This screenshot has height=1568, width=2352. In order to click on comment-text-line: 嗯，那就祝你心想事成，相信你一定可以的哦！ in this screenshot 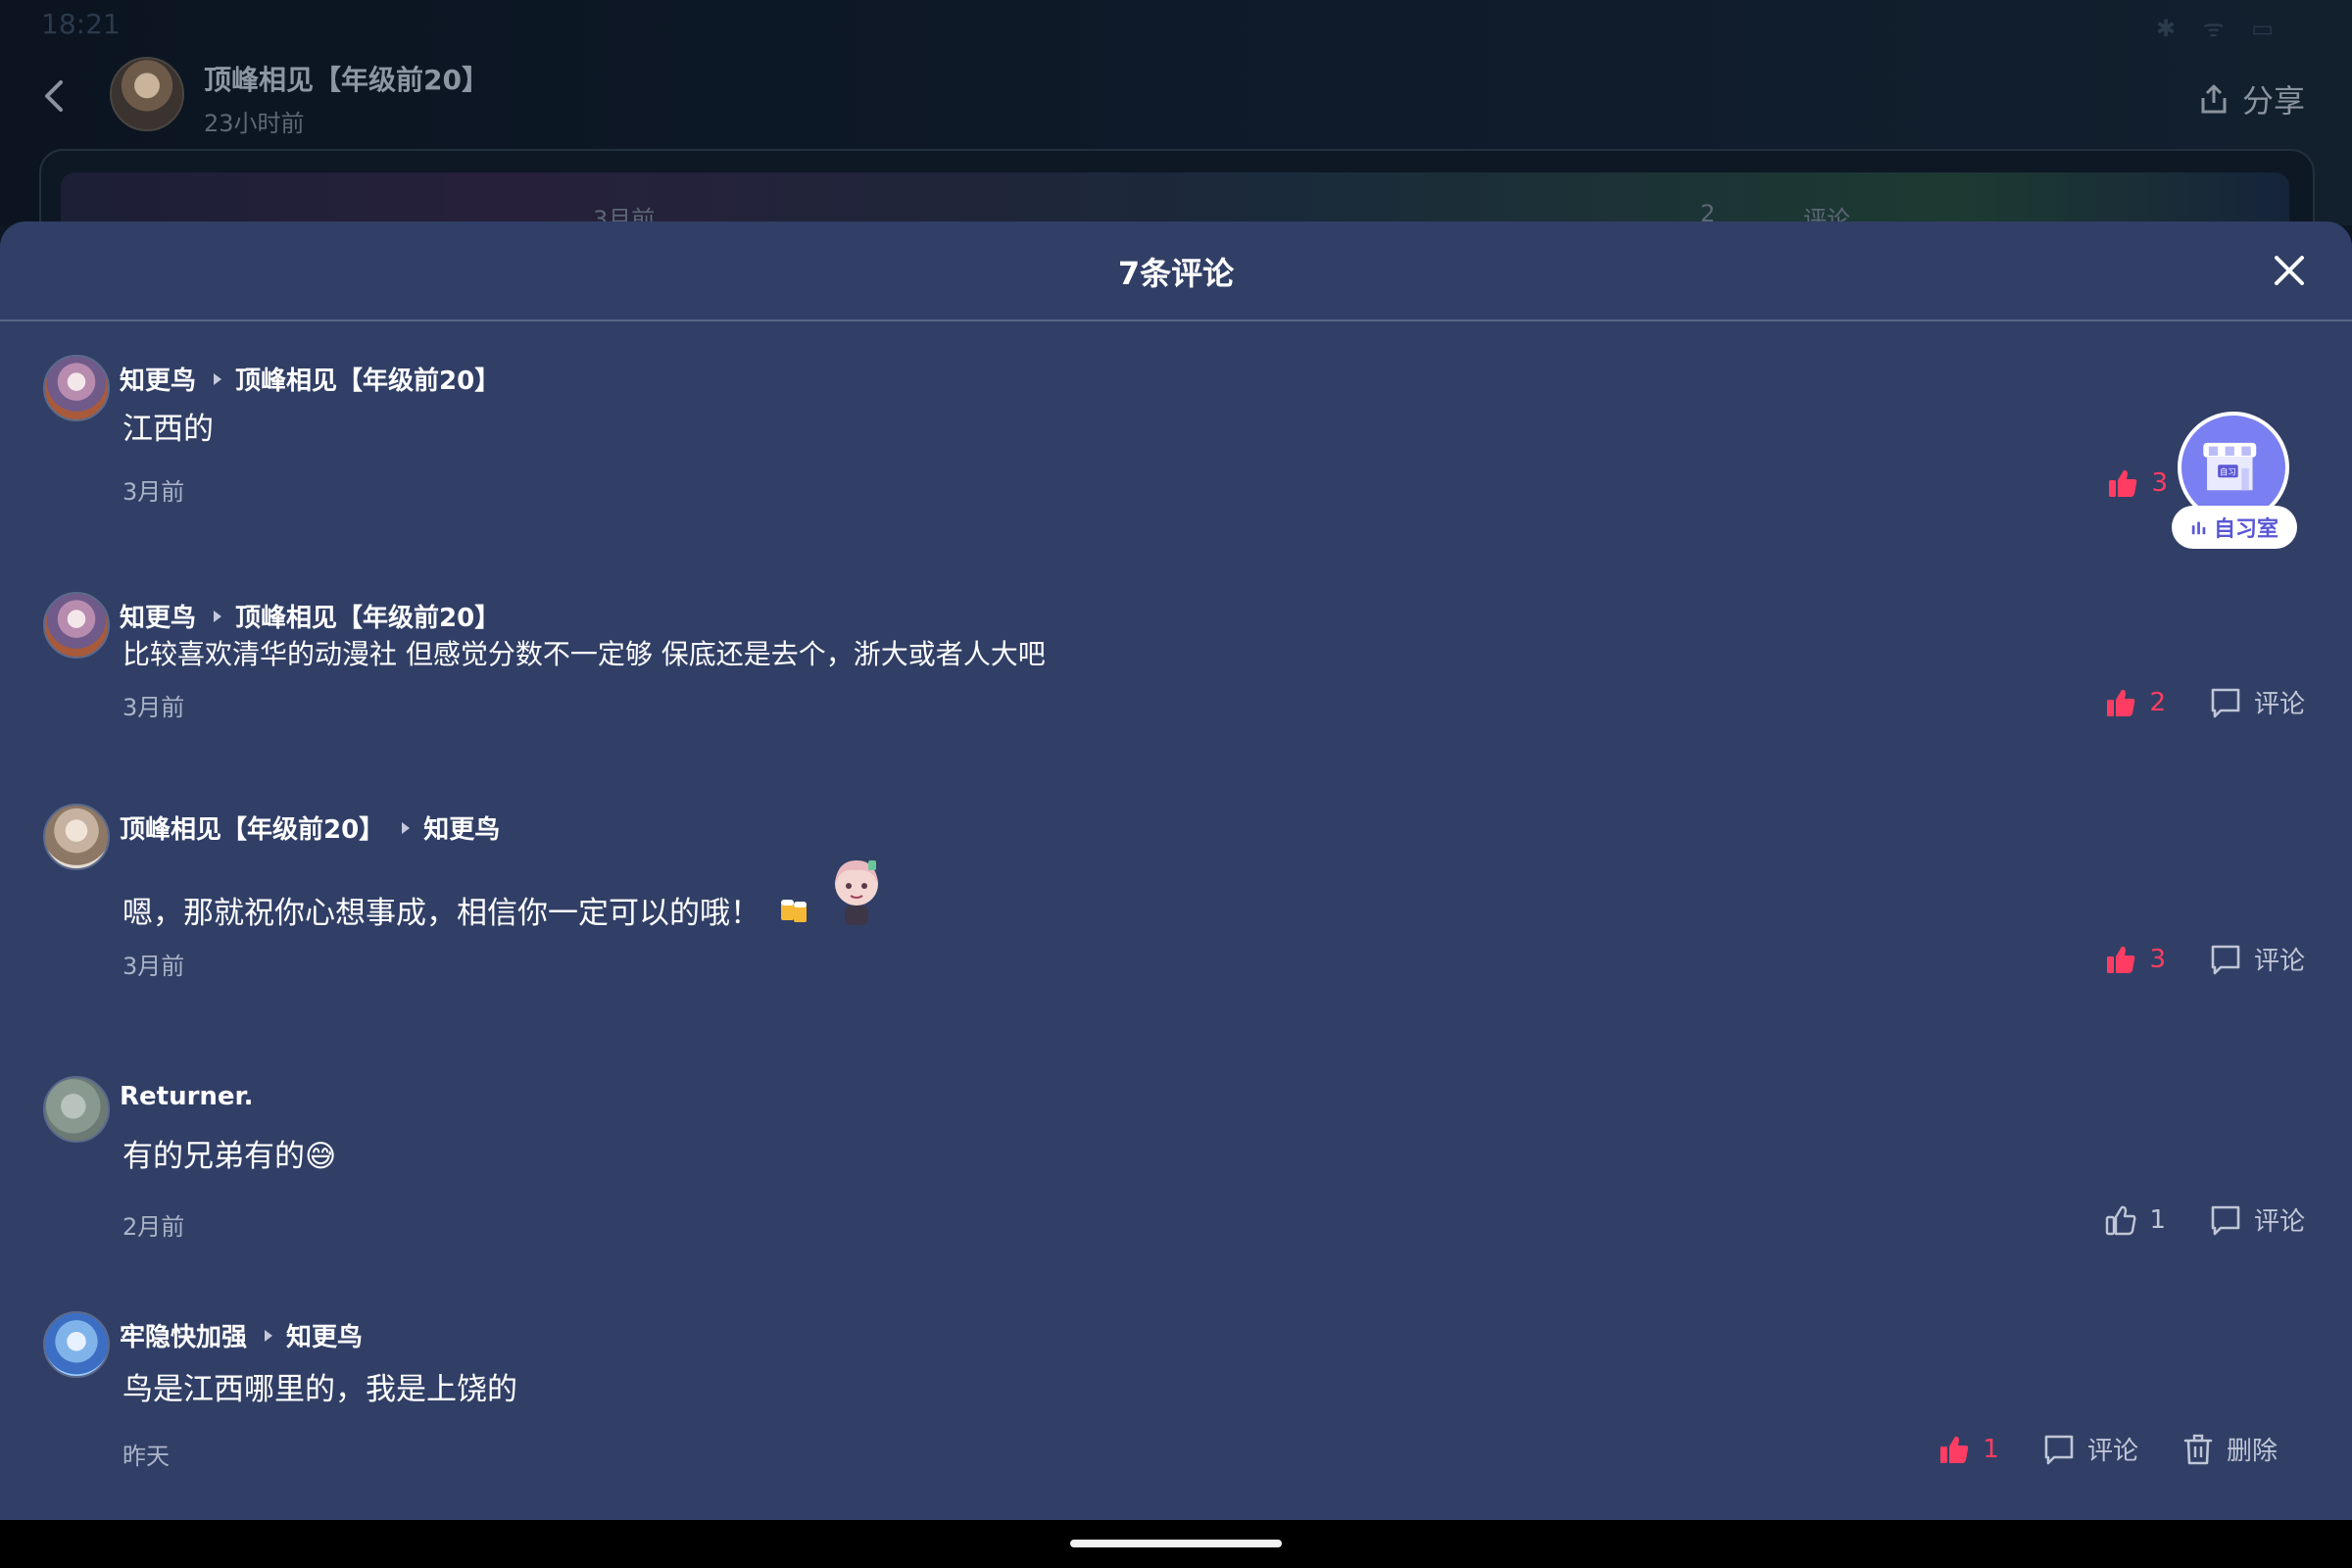, I will do `click(505, 903)`.